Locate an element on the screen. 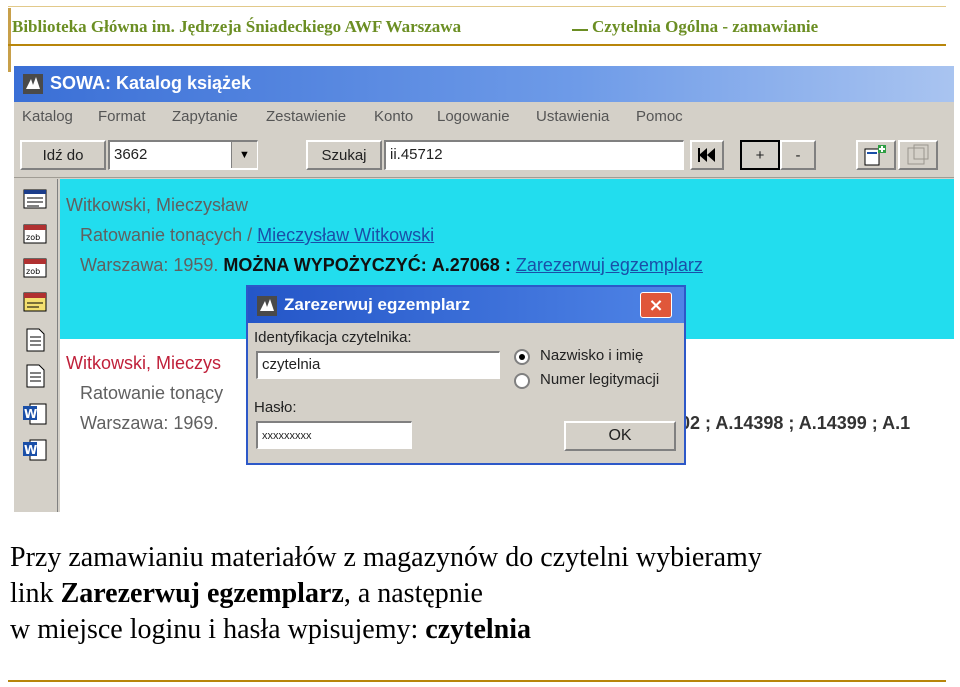 This screenshot has width=960, height=687. record-signature: A.27068 : is located at coordinates (471, 265).